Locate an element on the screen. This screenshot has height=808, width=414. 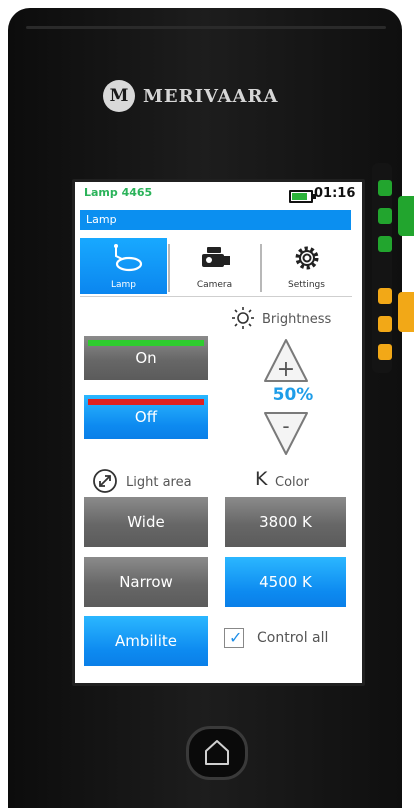
power-off-button: Off is located at coordinates (146, 417).